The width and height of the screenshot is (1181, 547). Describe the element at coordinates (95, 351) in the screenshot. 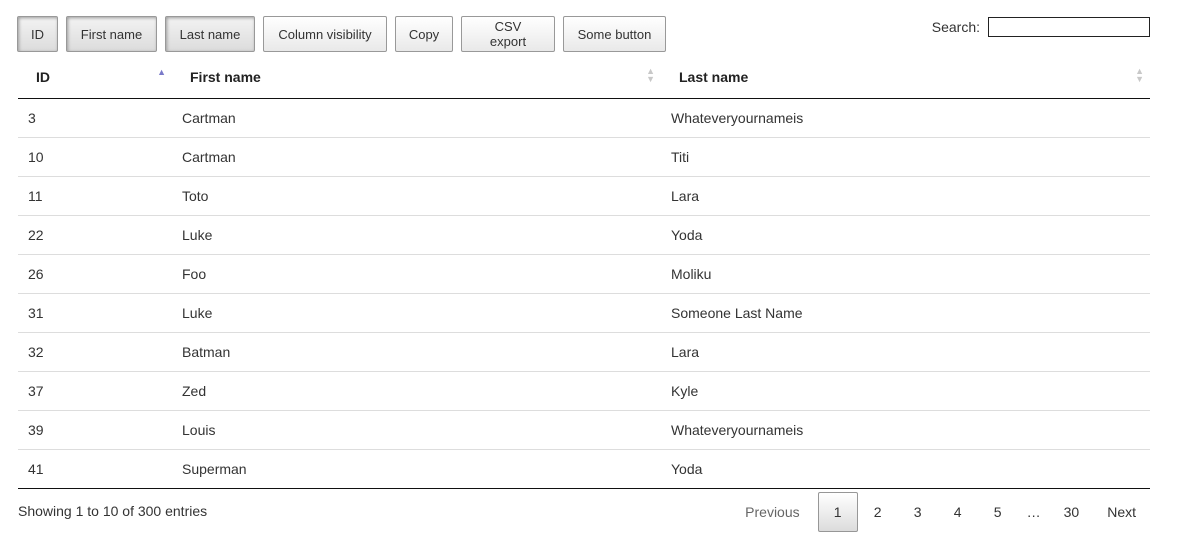

I see `cell-id: 32` at that location.